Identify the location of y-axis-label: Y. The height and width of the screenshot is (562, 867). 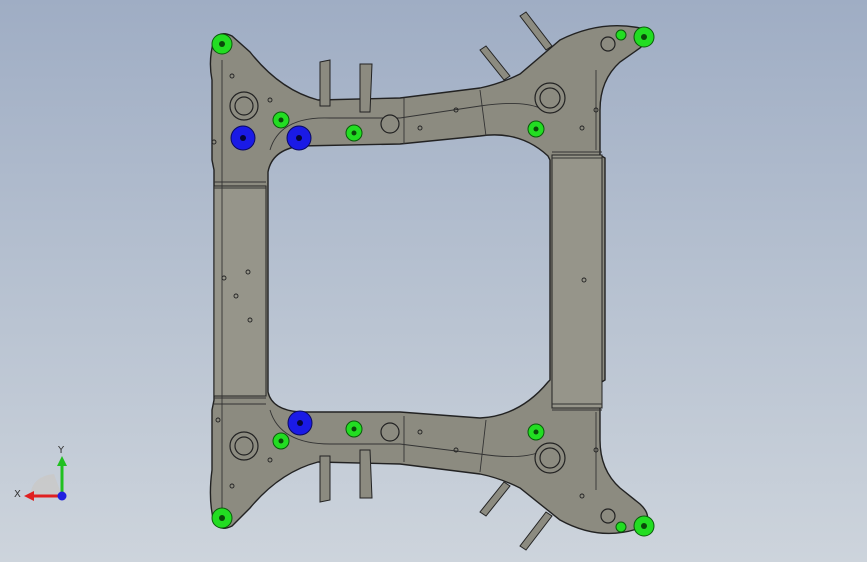
(61, 450).